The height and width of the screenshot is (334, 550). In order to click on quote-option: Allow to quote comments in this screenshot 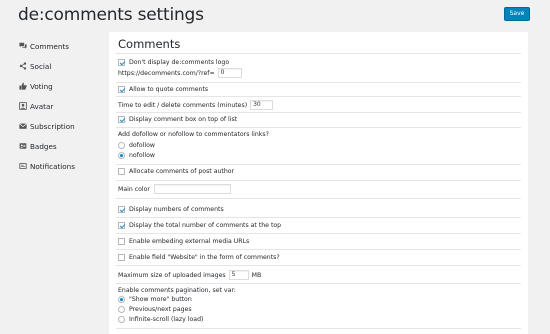, I will do `click(163, 89)`.